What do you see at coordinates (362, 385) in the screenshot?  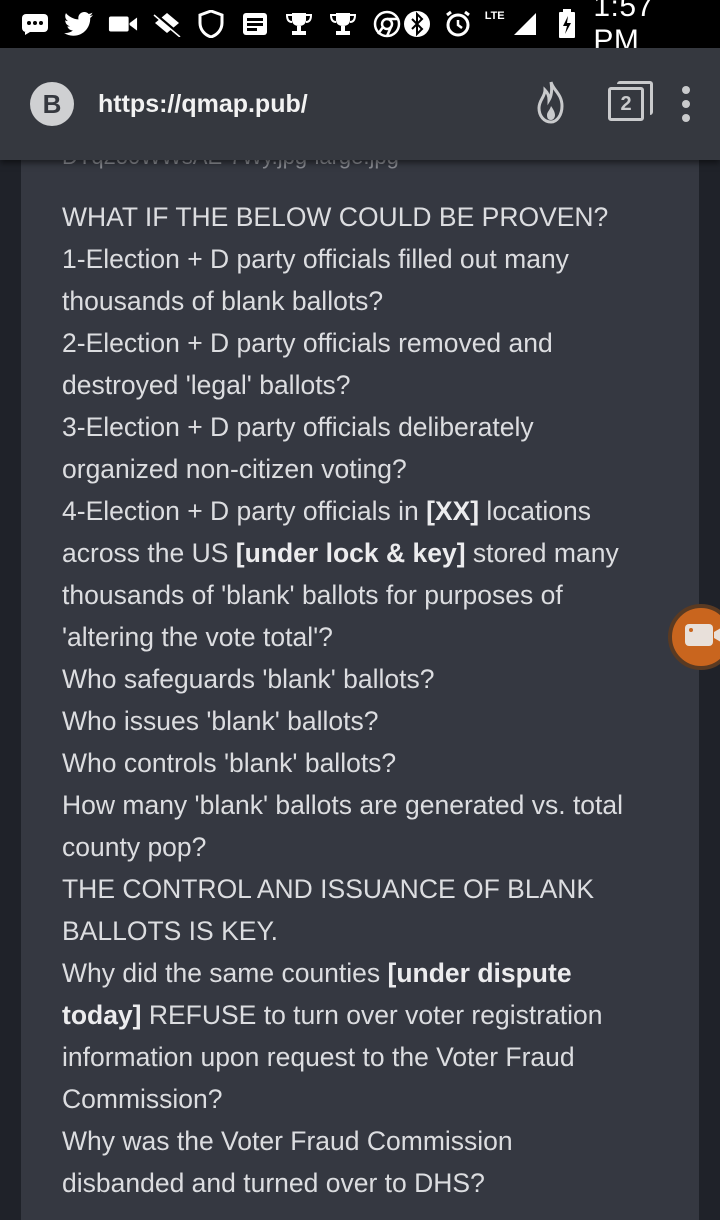 I see `post-line: destroyed 'legal' ballots?` at bounding box center [362, 385].